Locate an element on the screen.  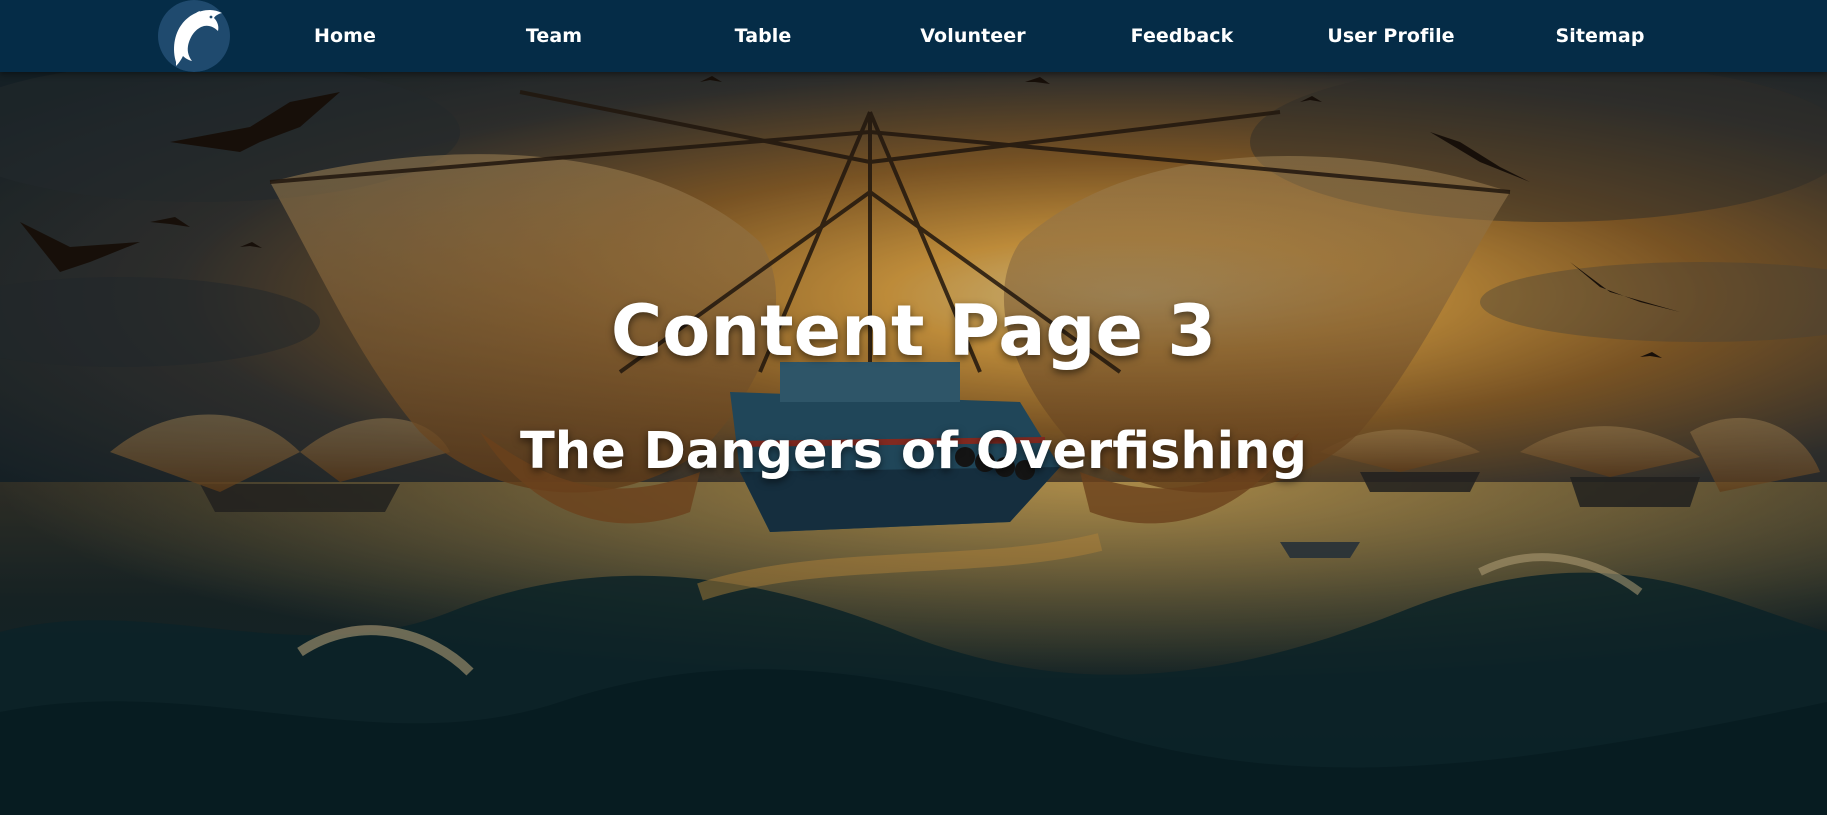
nav-home: Home is located at coordinates (345, 36).